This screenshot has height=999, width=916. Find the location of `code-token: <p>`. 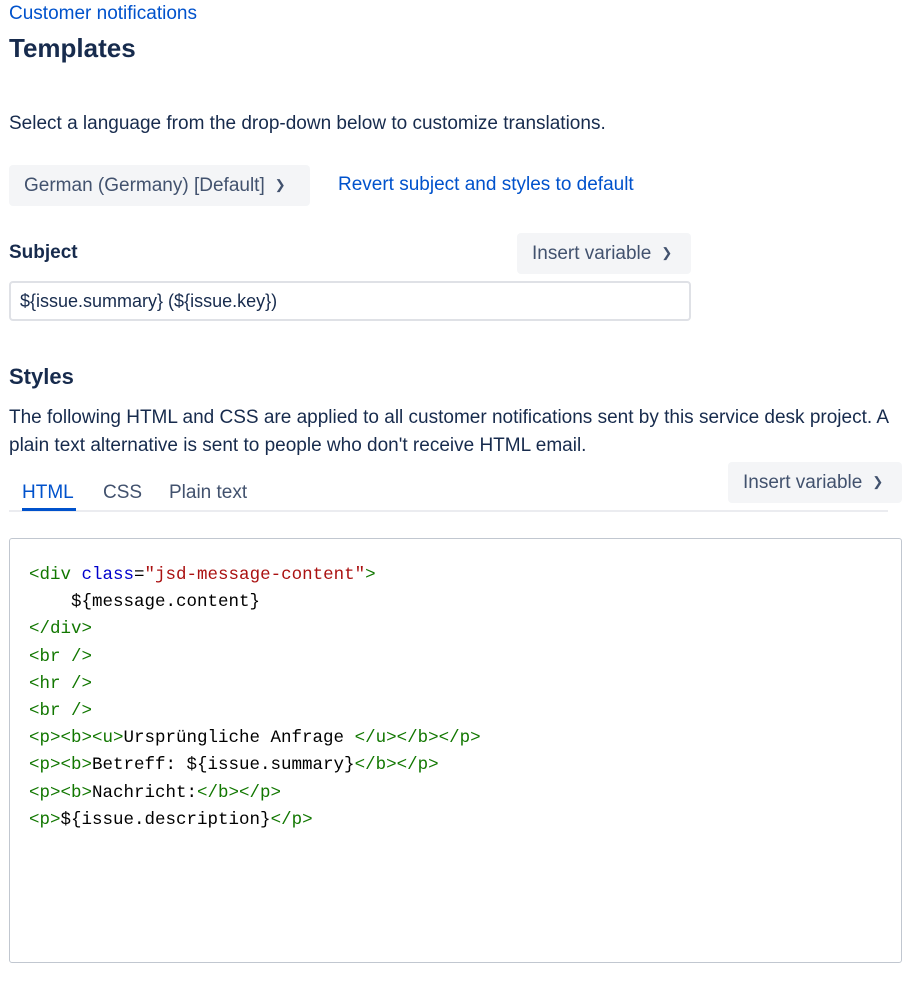

code-token: <p> is located at coordinates (45, 819).